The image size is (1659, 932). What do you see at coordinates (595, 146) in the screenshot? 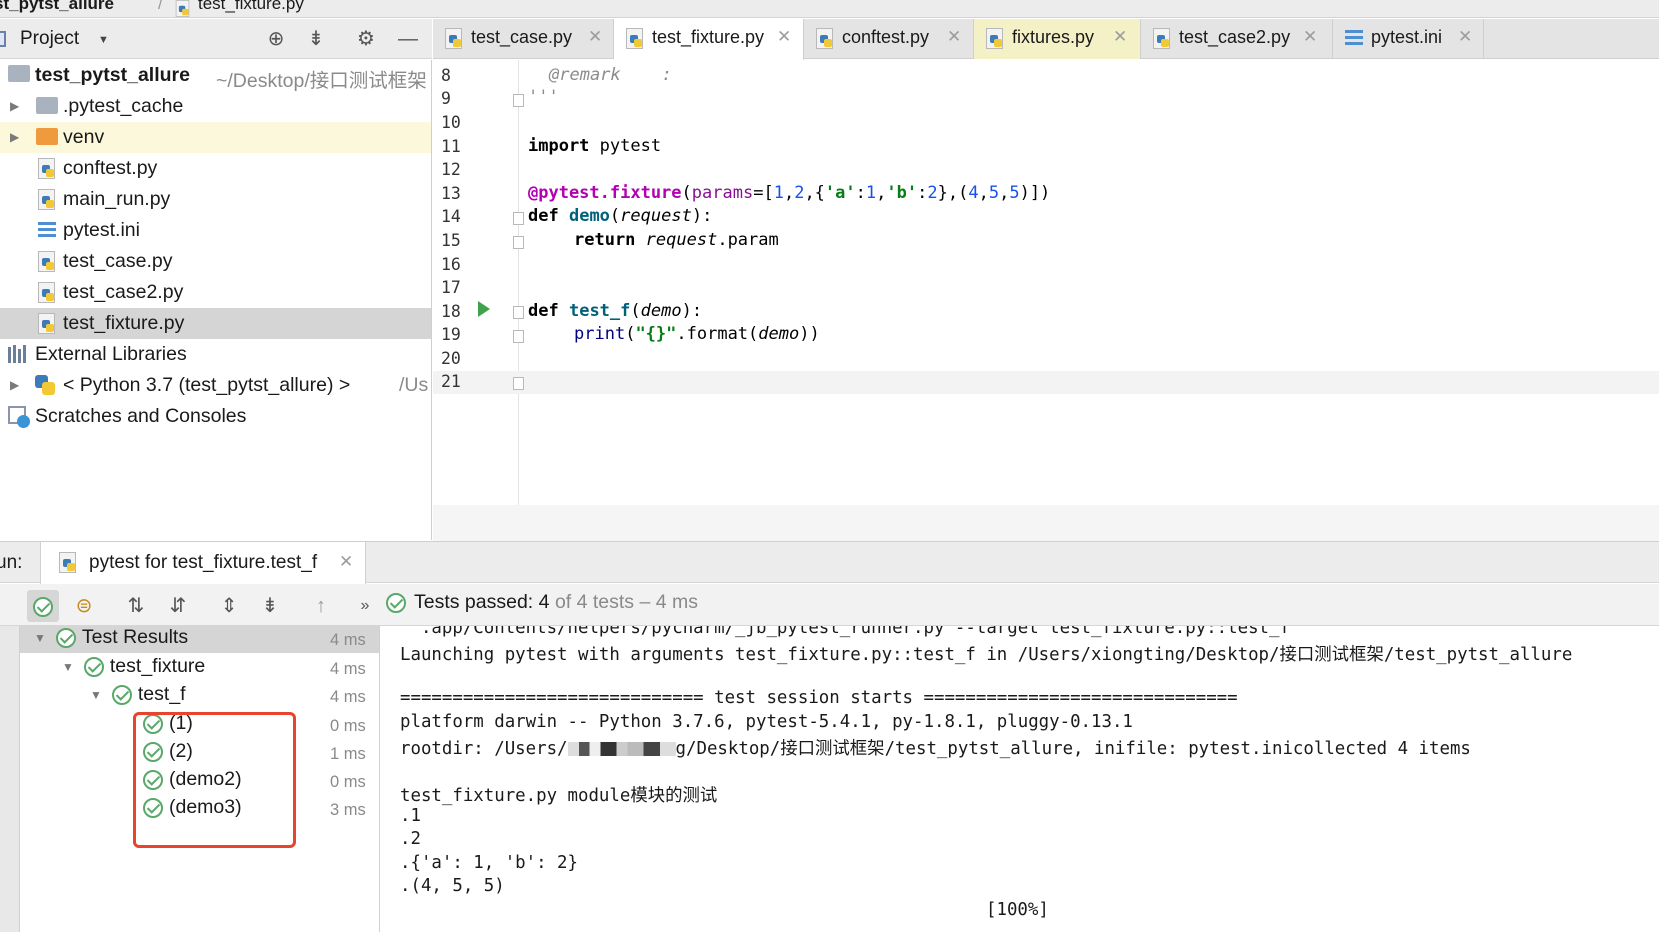
I see `code-line-11: import pytest` at bounding box center [595, 146].